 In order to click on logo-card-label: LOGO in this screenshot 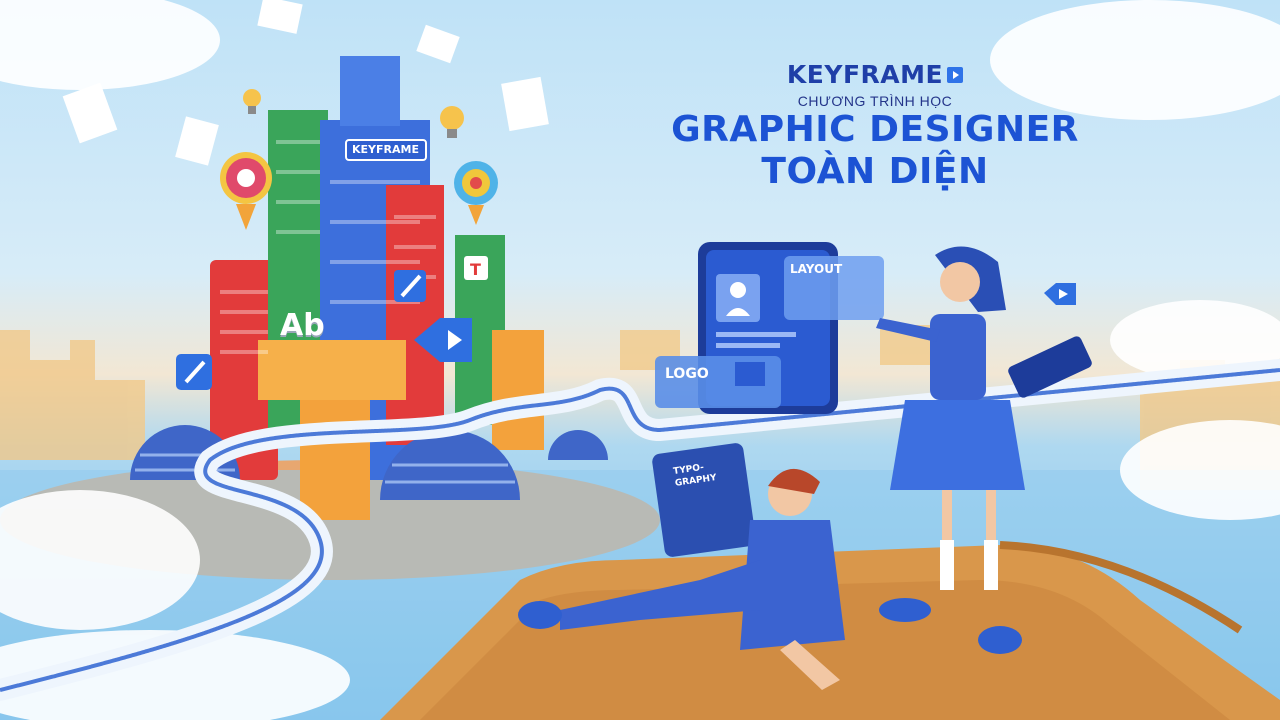, I will do `click(687, 374)`.